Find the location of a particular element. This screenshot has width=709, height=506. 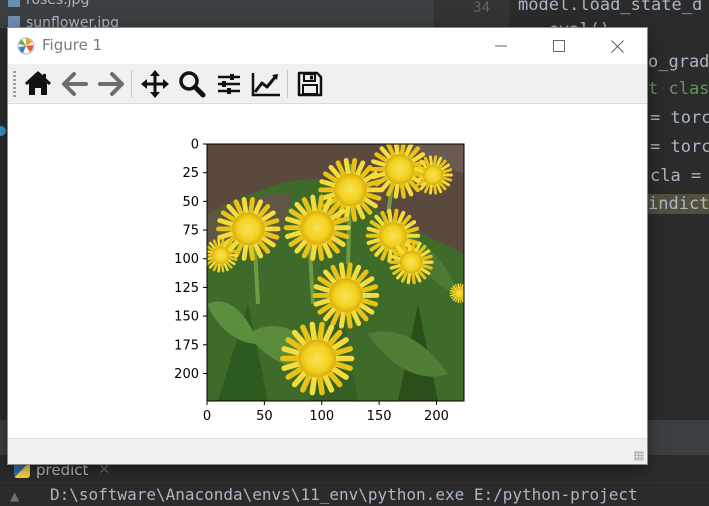

y-tick-label: 0 is located at coordinates (195, 145).